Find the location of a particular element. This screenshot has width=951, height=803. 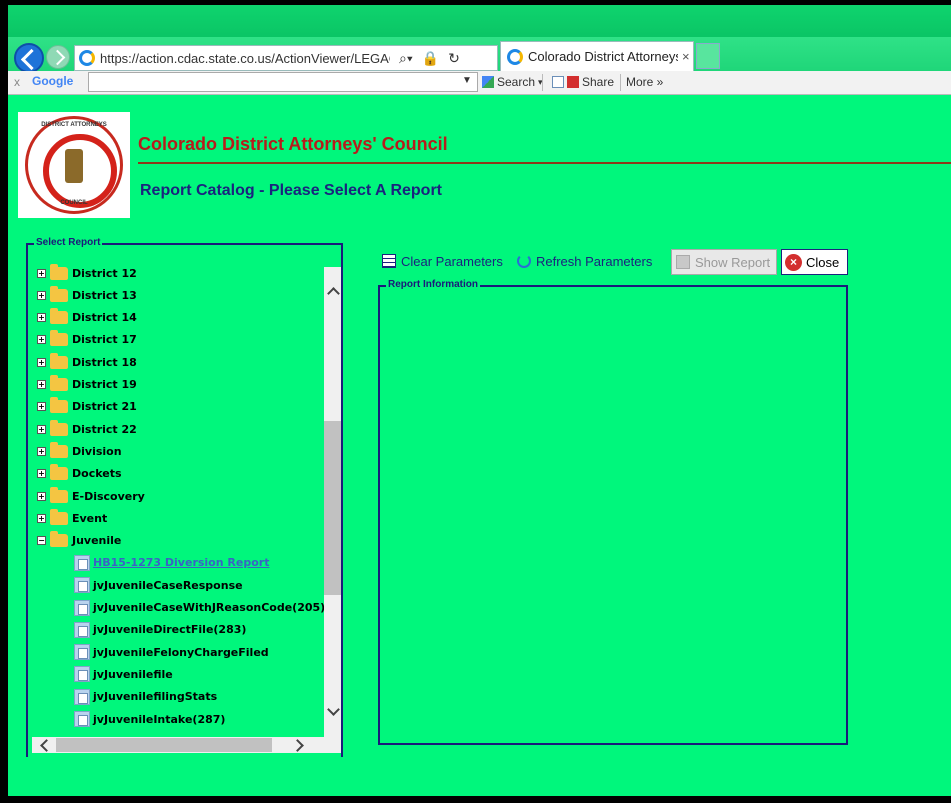

select-report-legend: Select Report is located at coordinates (68, 242).